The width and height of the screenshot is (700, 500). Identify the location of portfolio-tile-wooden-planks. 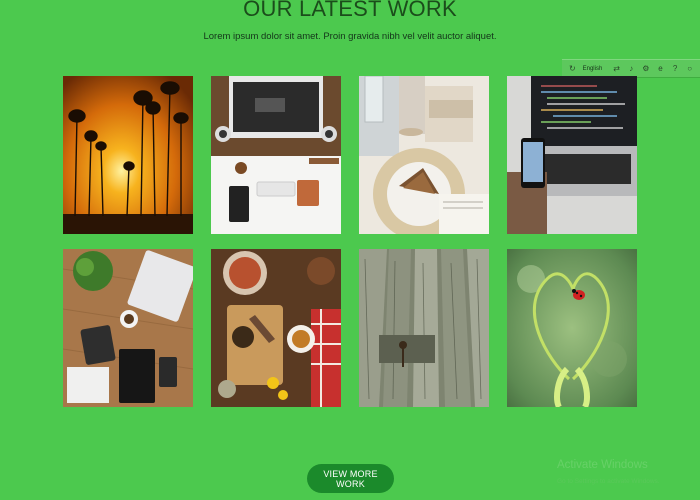
(424, 328).